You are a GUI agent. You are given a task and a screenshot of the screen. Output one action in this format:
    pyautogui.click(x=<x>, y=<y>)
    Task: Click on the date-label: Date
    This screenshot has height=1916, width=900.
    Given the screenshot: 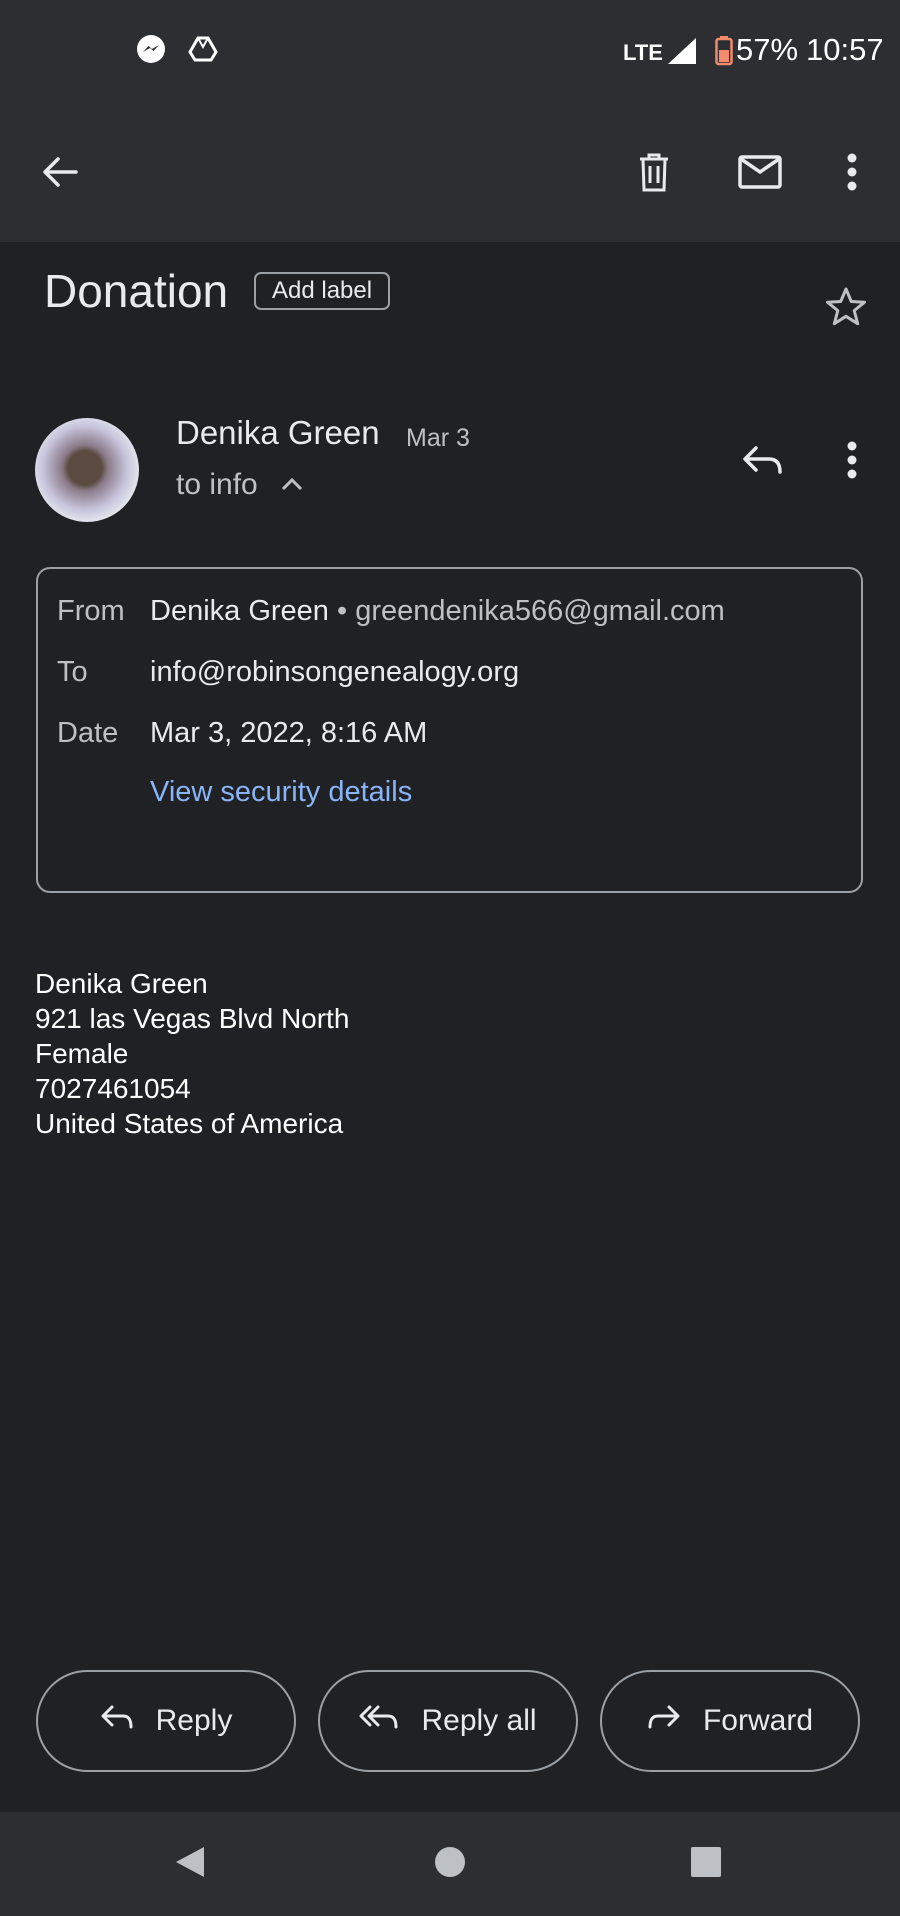 What is the action you would take?
    pyautogui.click(x=88, y=733)
    